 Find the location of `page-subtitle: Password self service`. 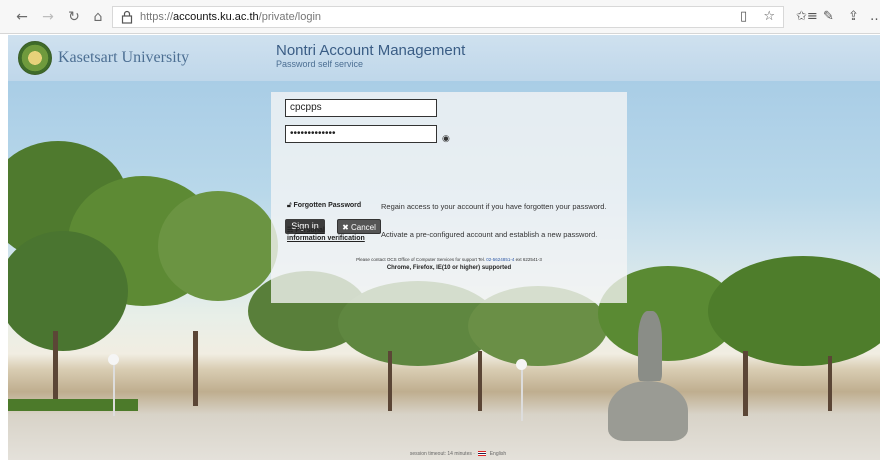

page-subtitle: Password self service is located at coordinates (320, 64).